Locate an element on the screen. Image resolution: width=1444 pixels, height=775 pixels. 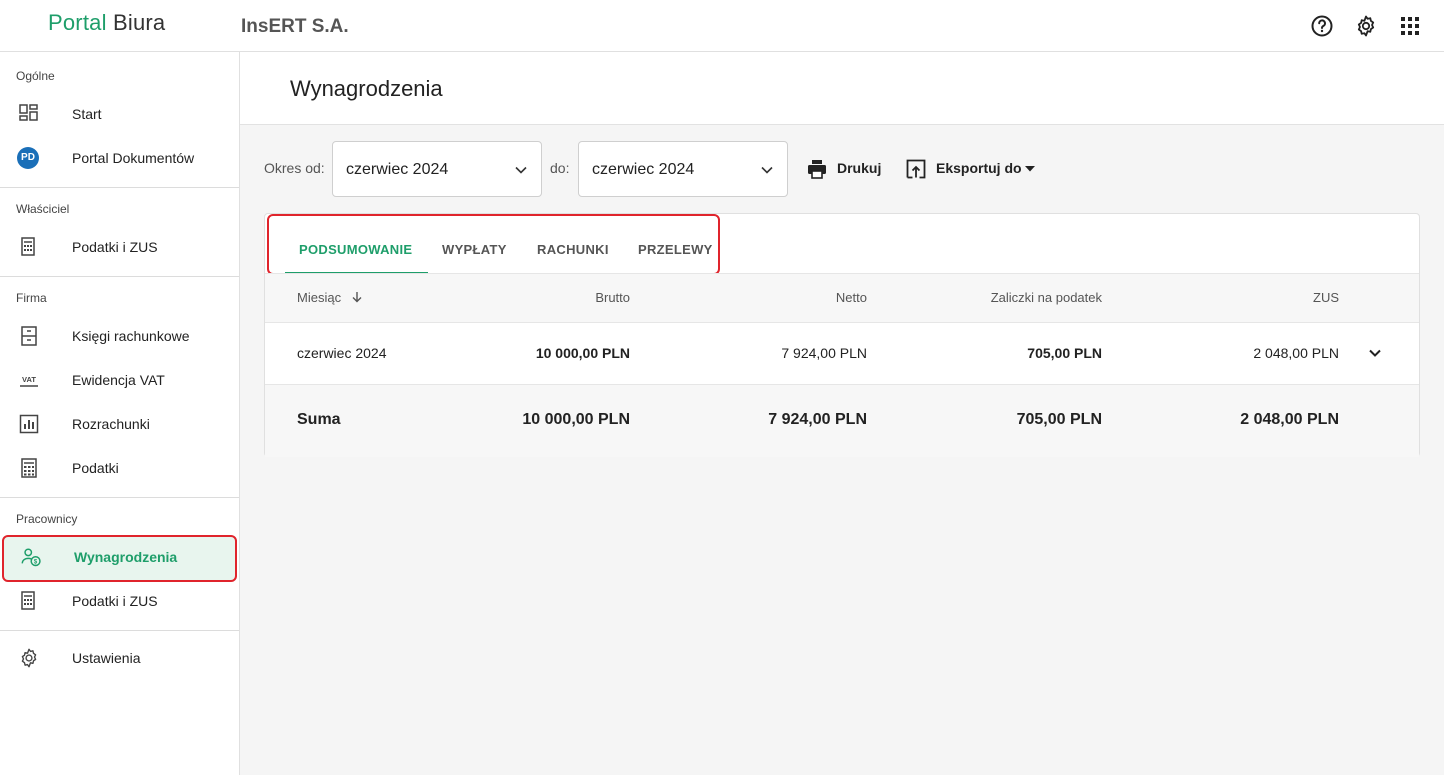
period-to-select: czerwiec 2024 is located at coordinates (683, 169).